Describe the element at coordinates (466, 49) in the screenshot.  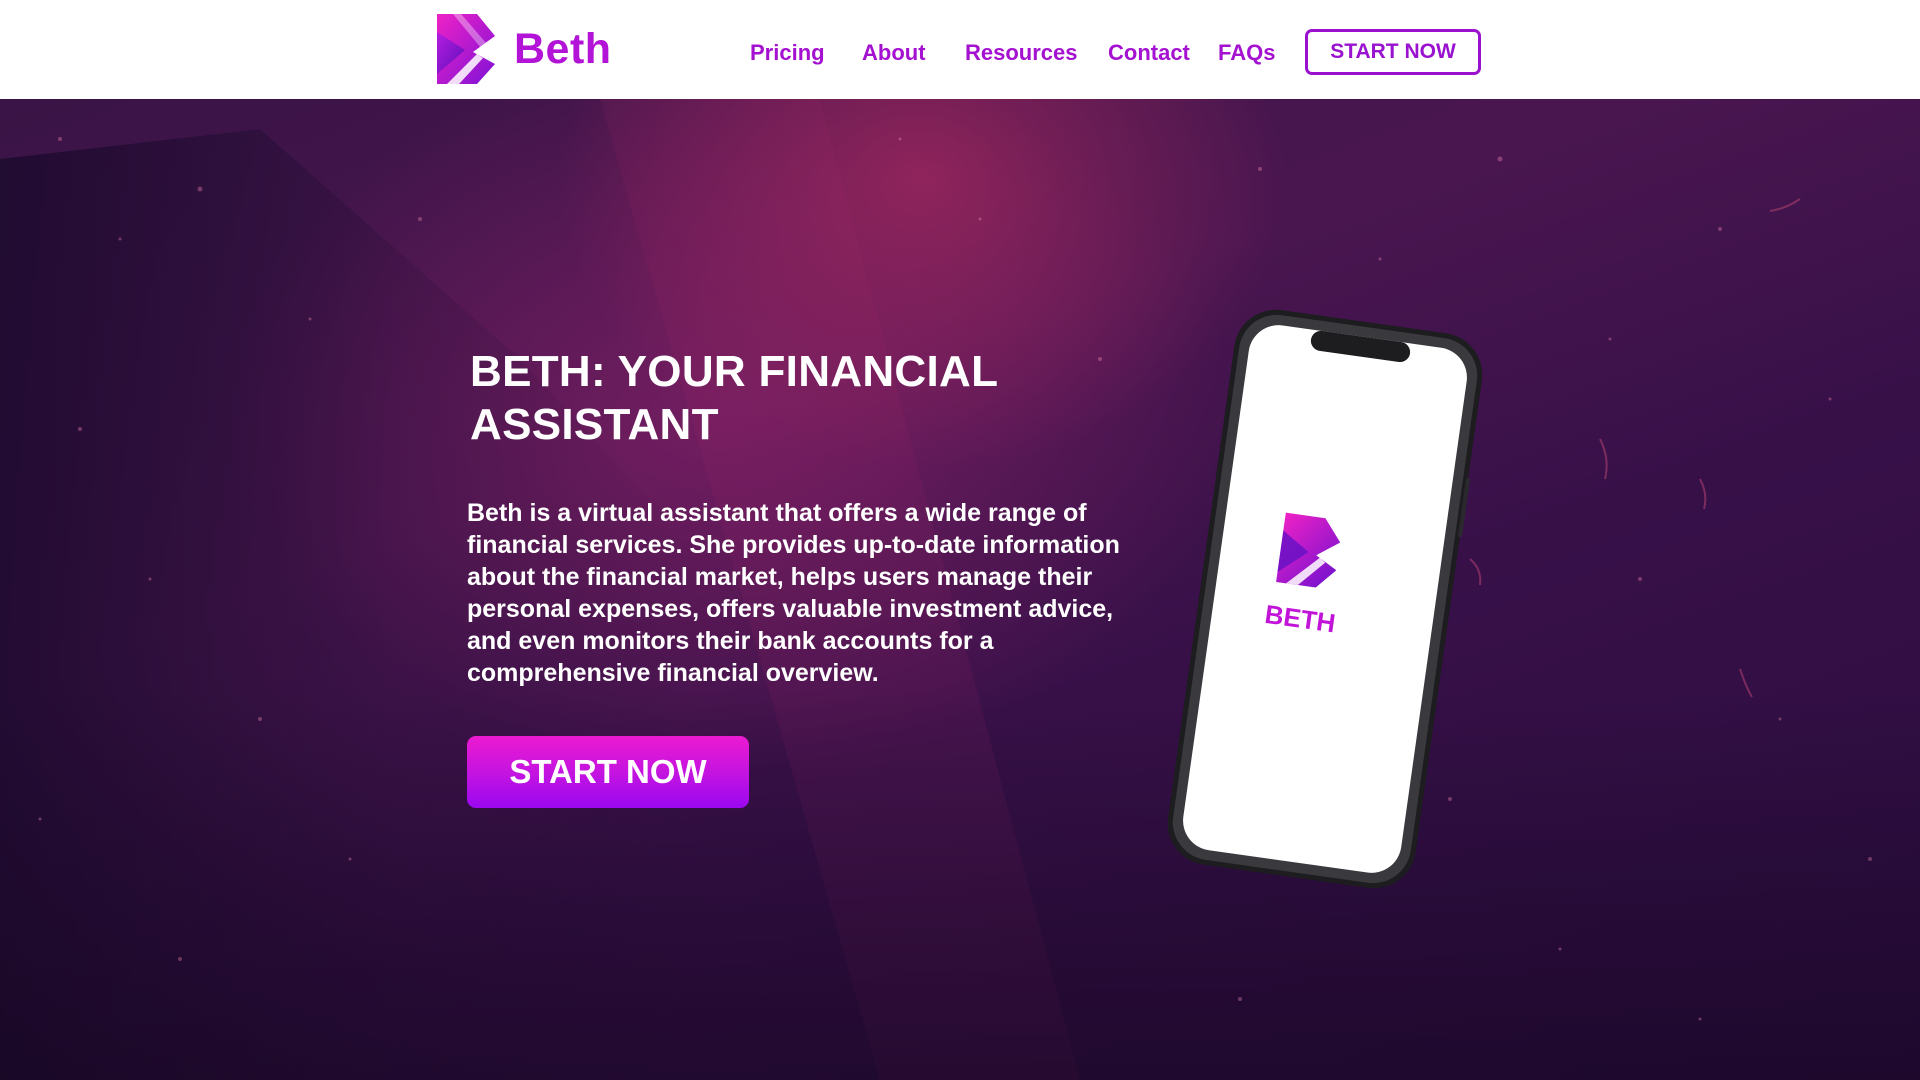
I see `beth-b-logo-icon` at that location.